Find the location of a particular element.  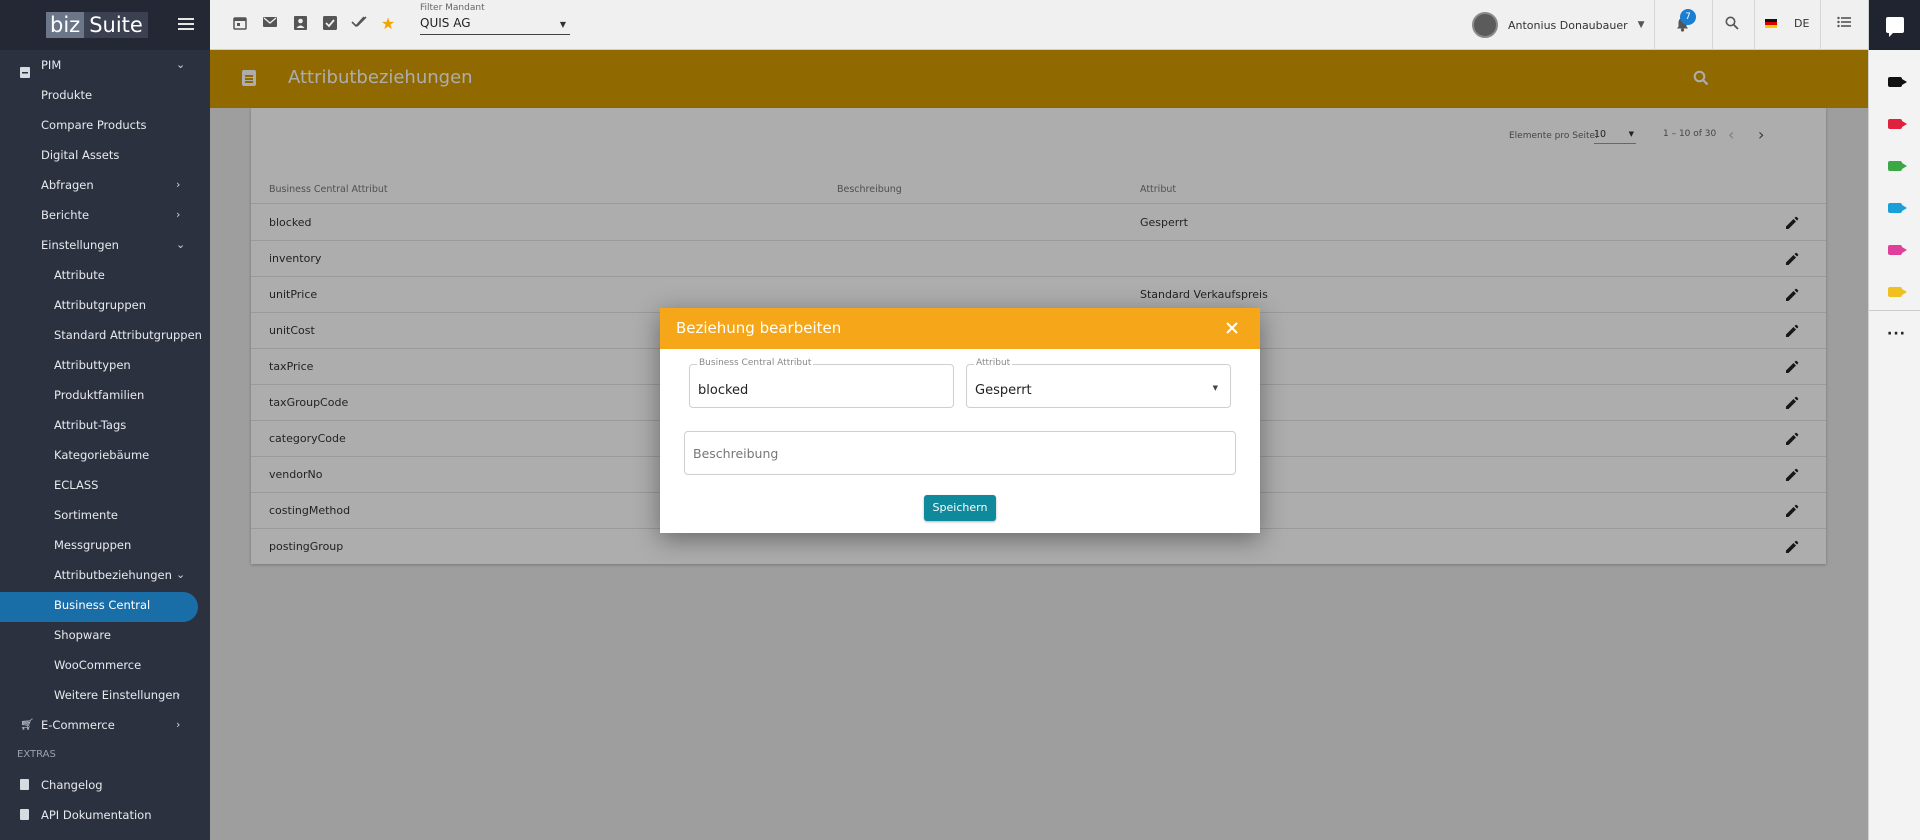

logo-bar: biz Suite is located at coordinates (105, 25).